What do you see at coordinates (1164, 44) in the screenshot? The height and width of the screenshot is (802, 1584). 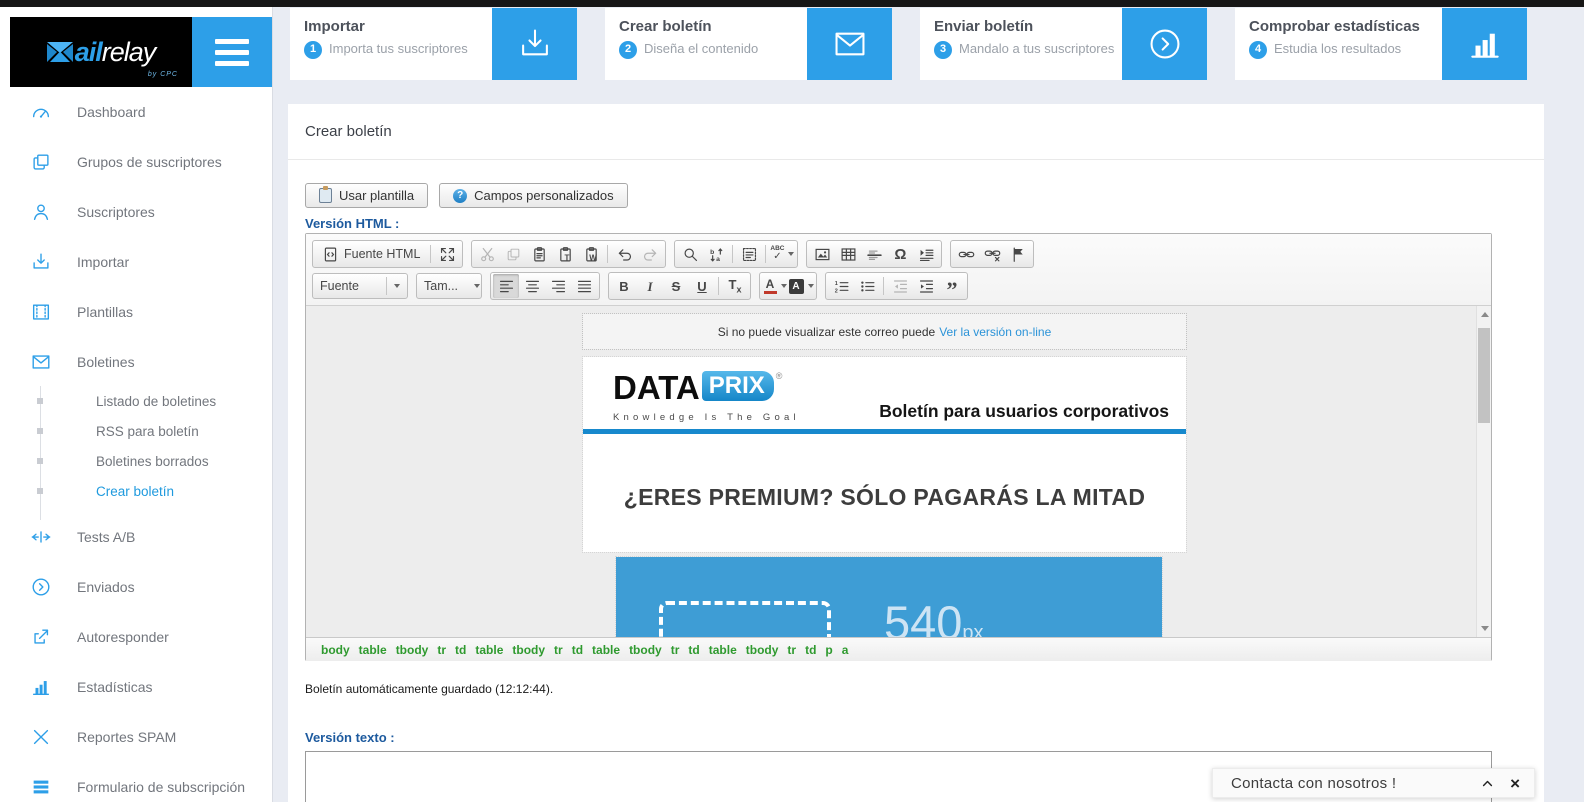 I see `step-enviar-square` at bounding box center [1164, 44].